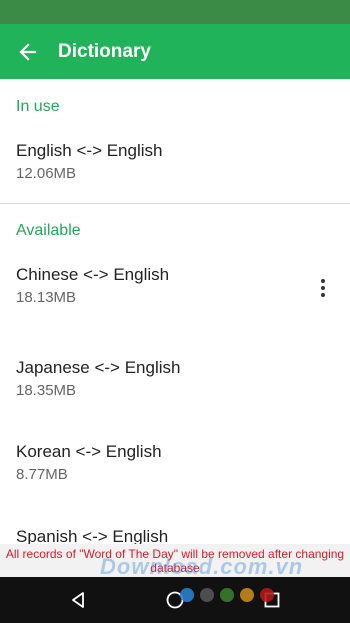 The image size is (350, 623). What do you see at coordinates (38, 106) in the screenshot?
I see `section-header-in-use: In use` at bounding box center [38, 106].